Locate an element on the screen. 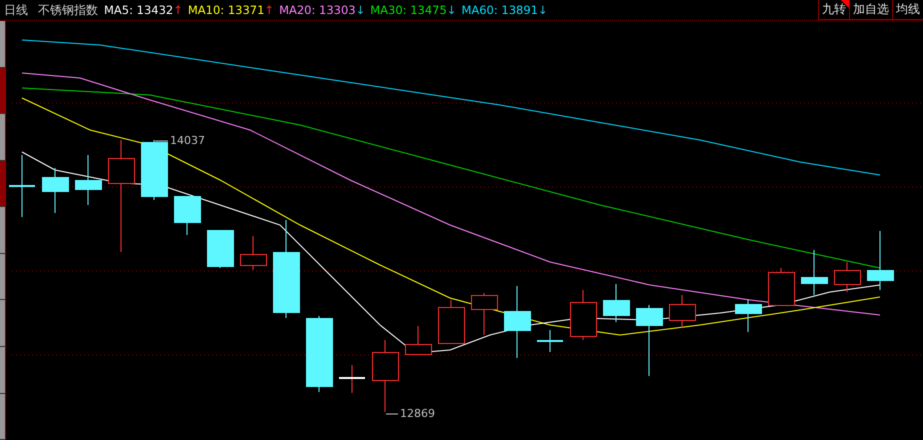  moving-average-value: MA5: 13432 is located at coordinates (139, 10).